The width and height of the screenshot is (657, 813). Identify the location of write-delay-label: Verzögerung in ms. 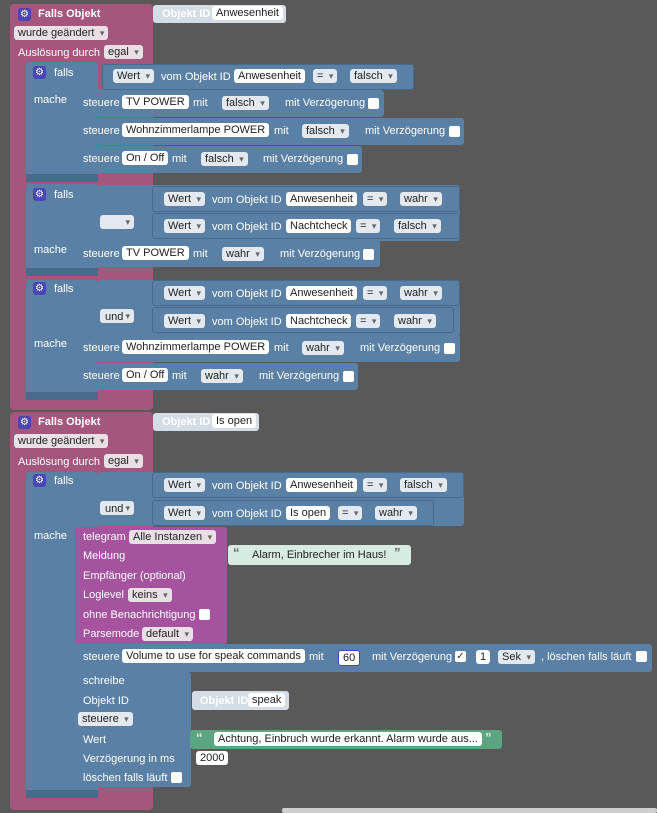
(129, 759).